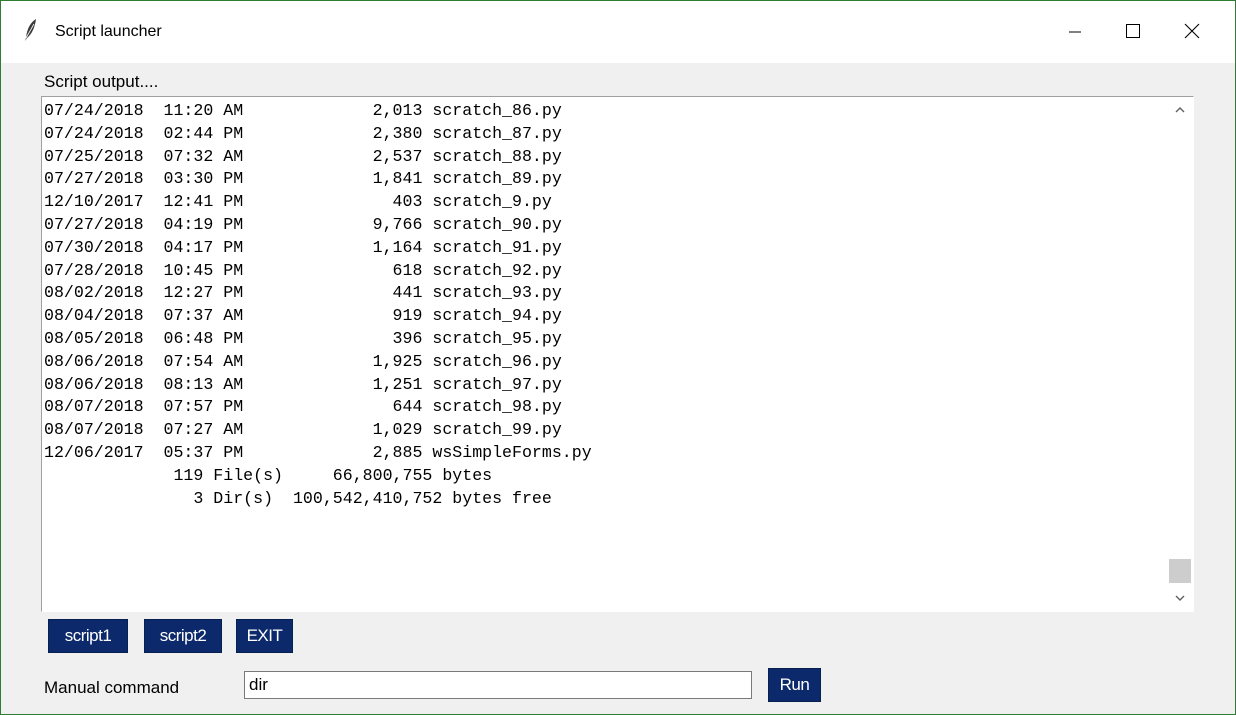 This screenshot has height=715, width=1236. I want to click on maximize-button, so click(1133, 33).